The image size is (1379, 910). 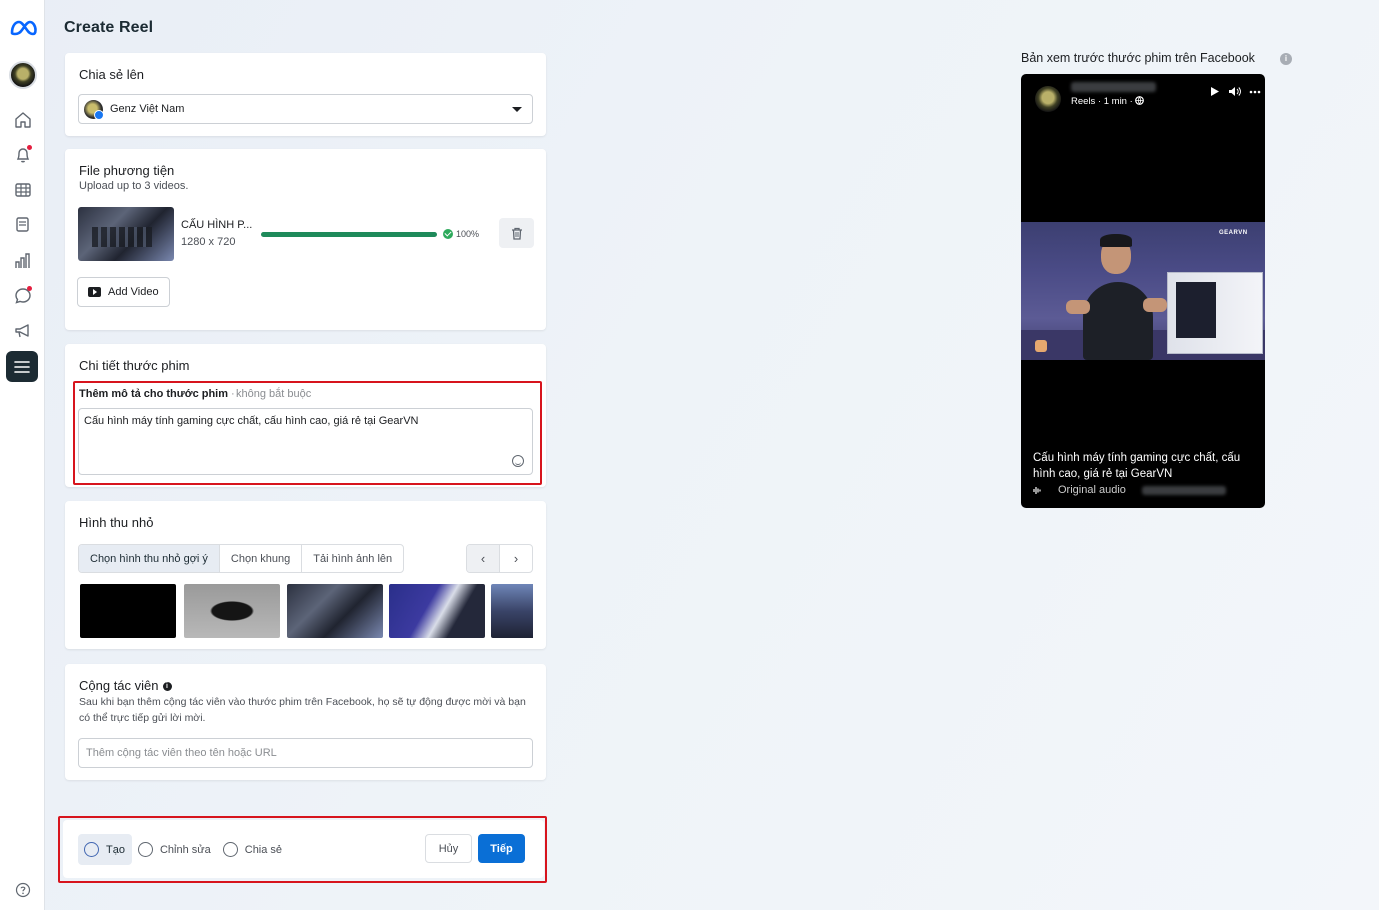 What do you see at coordinates (133, 292) in the screenshot?
I see `add-video-label: Add Video` at bounding box center [133, 292].